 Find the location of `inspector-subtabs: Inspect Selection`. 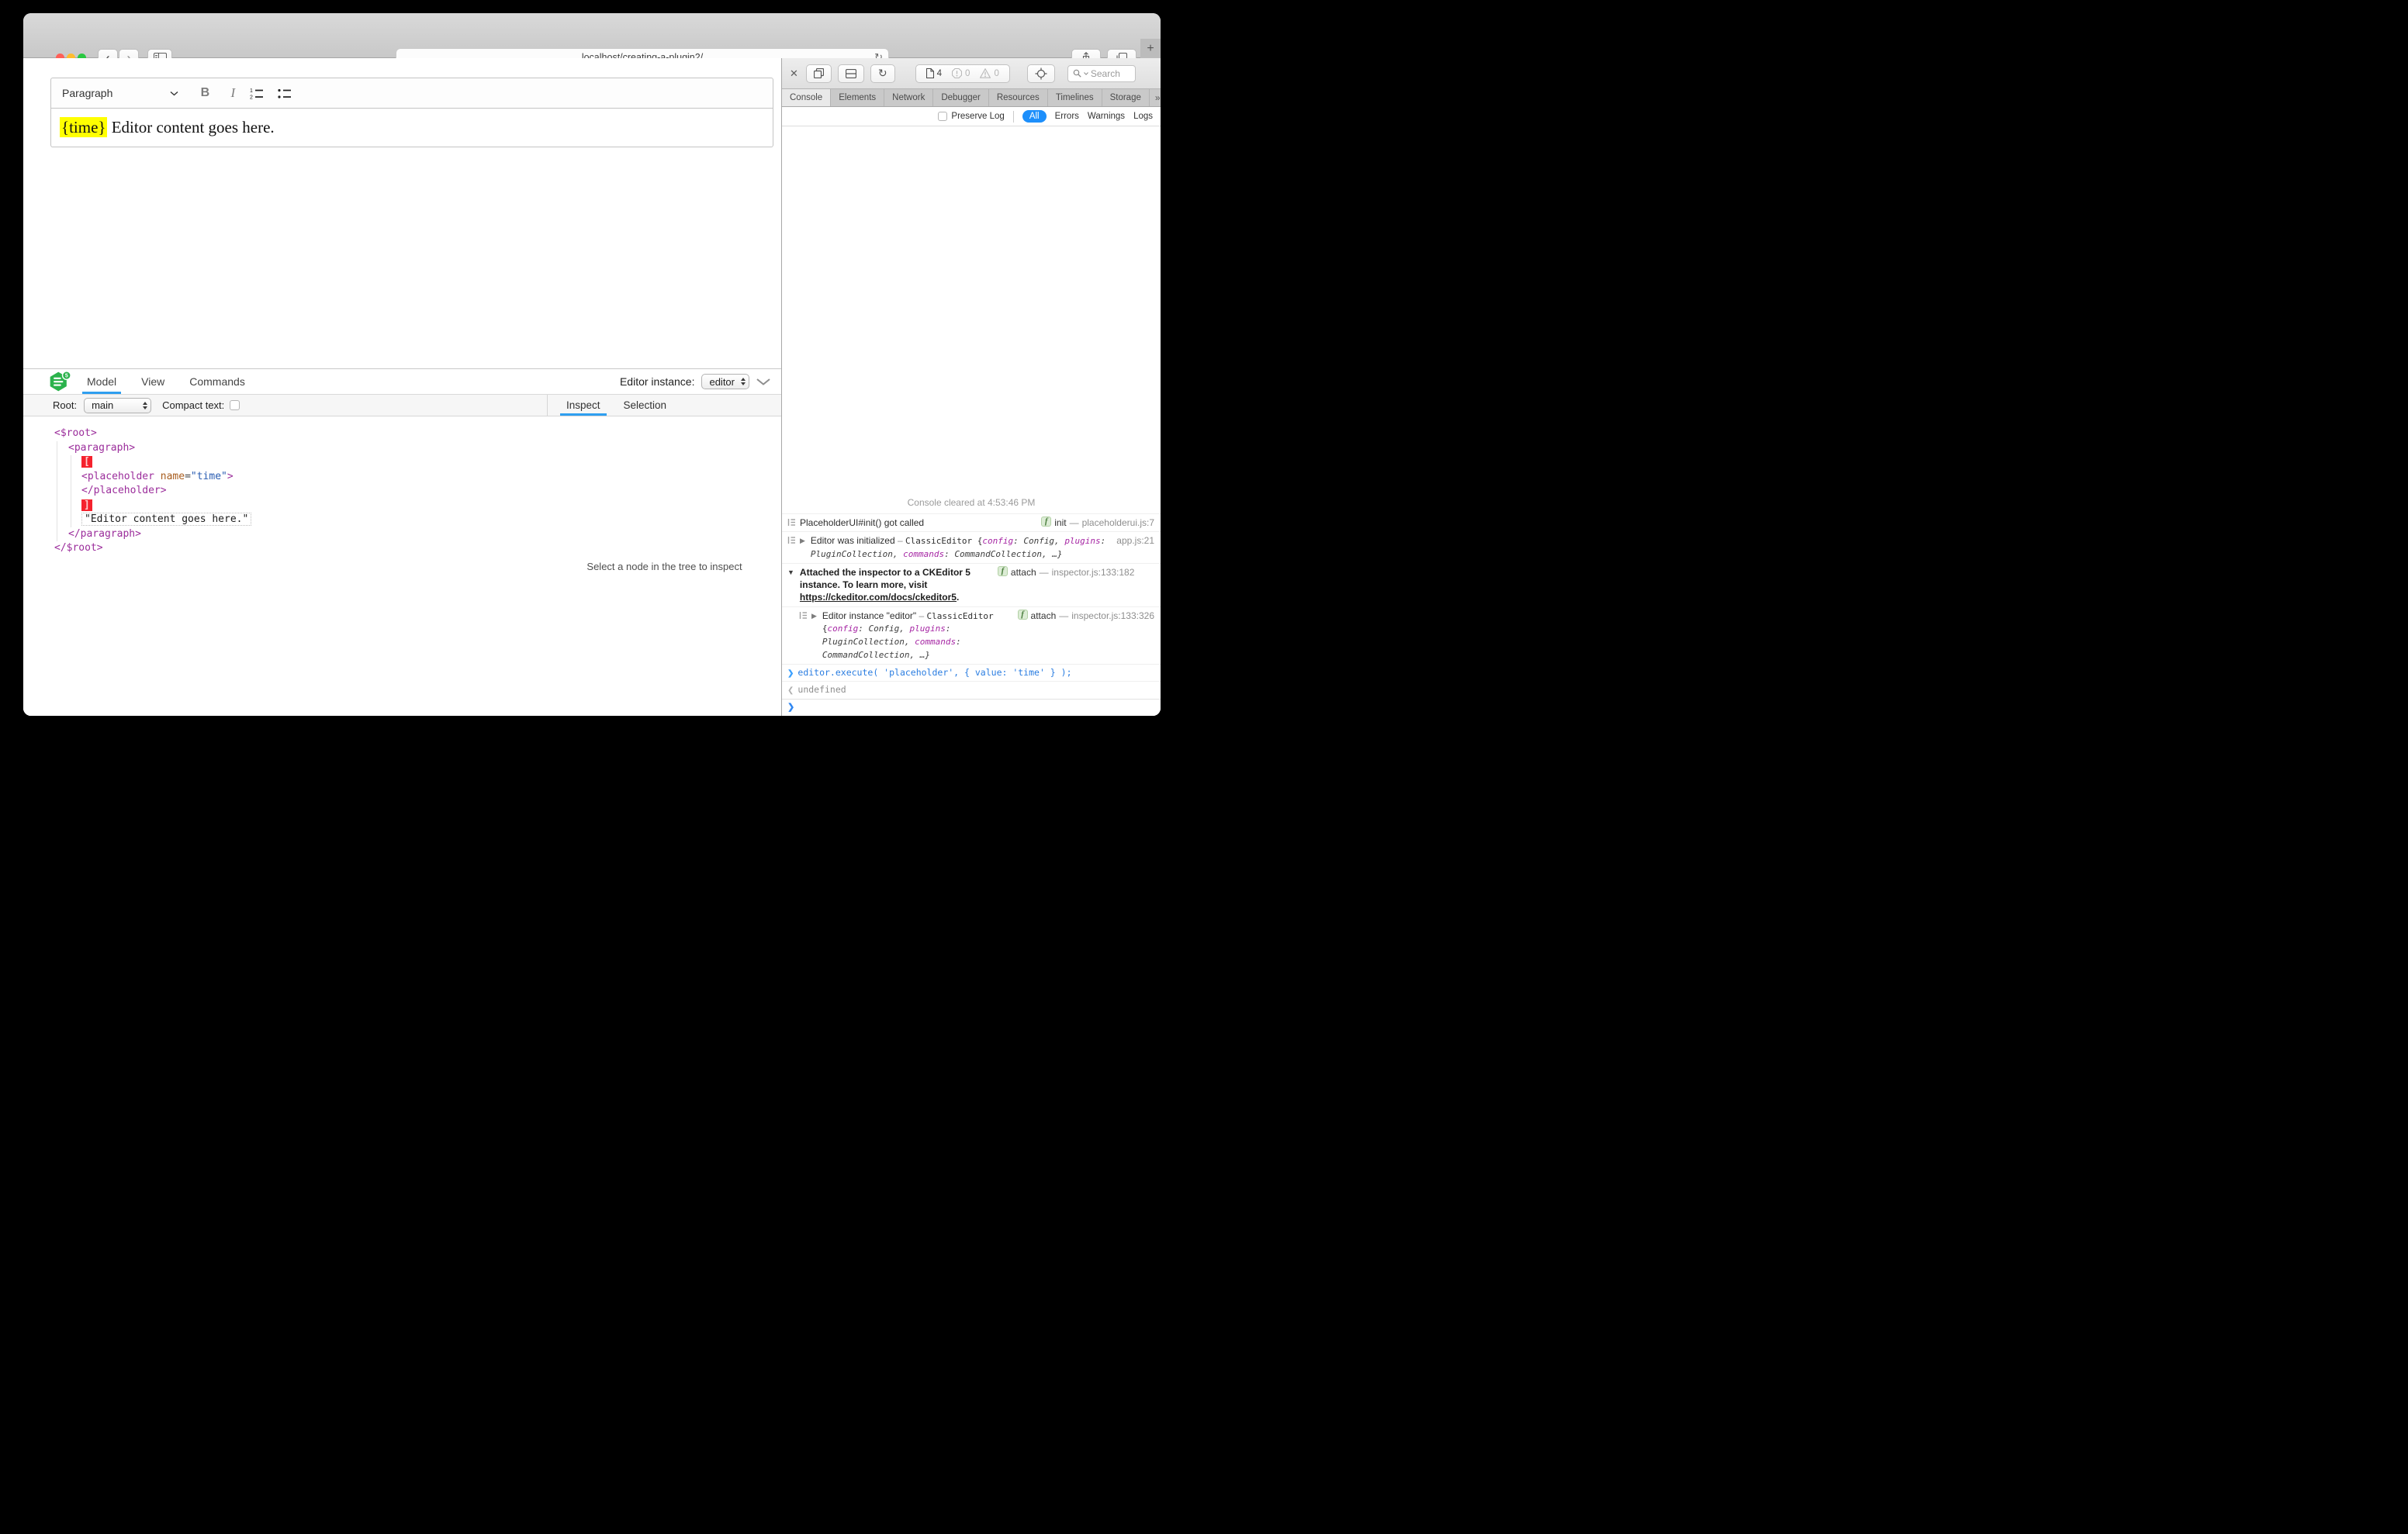

inspector-subtabs: Inspect Selection is located at coordinates (664, 405).